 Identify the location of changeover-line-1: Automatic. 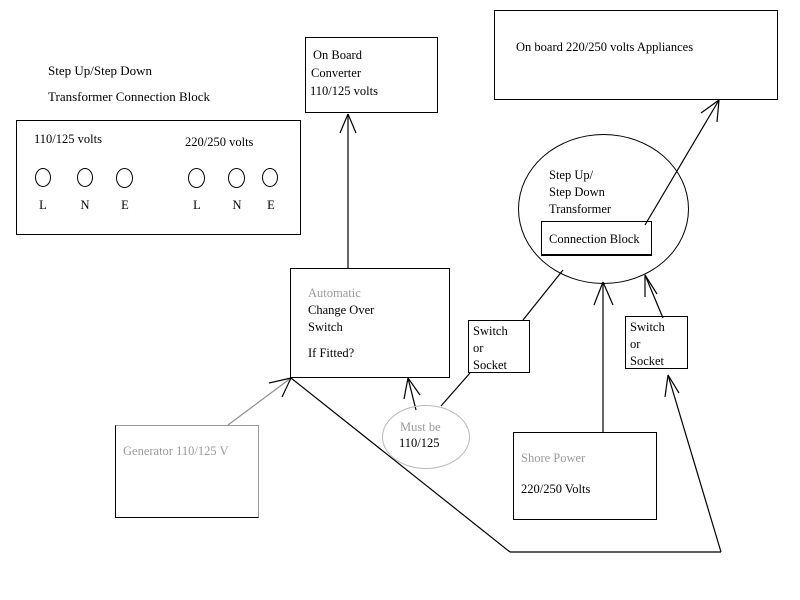
(334, 293).